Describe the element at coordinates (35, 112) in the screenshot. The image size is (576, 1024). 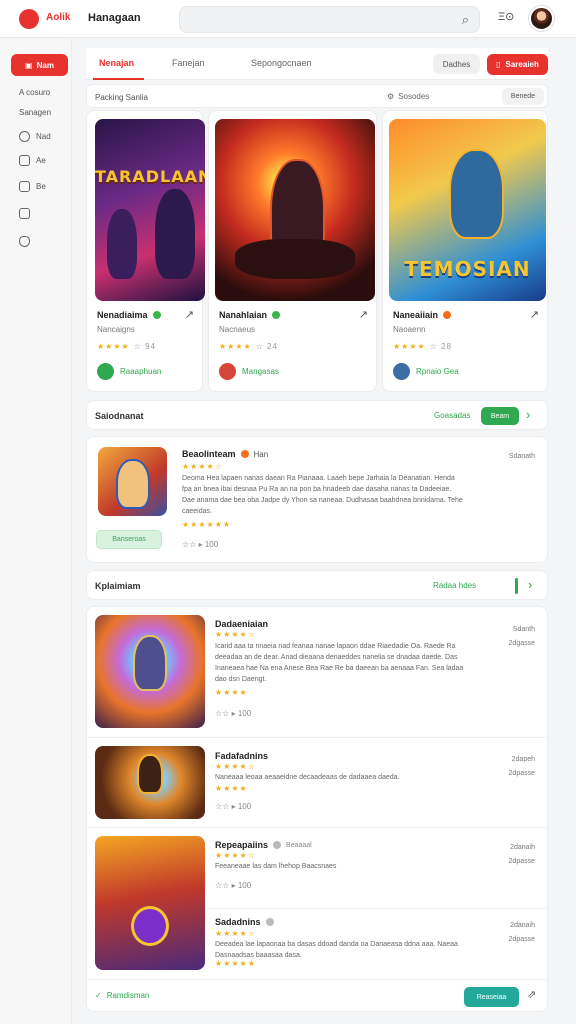
I see `sidebar-item-2: Sanagen` at that location.